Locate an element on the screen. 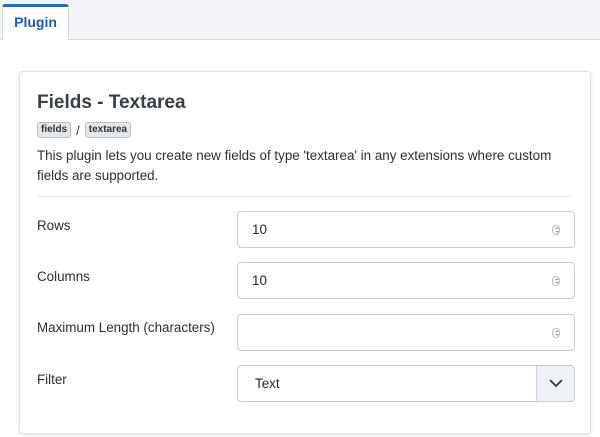  divider is located at coordinates (304, 196).